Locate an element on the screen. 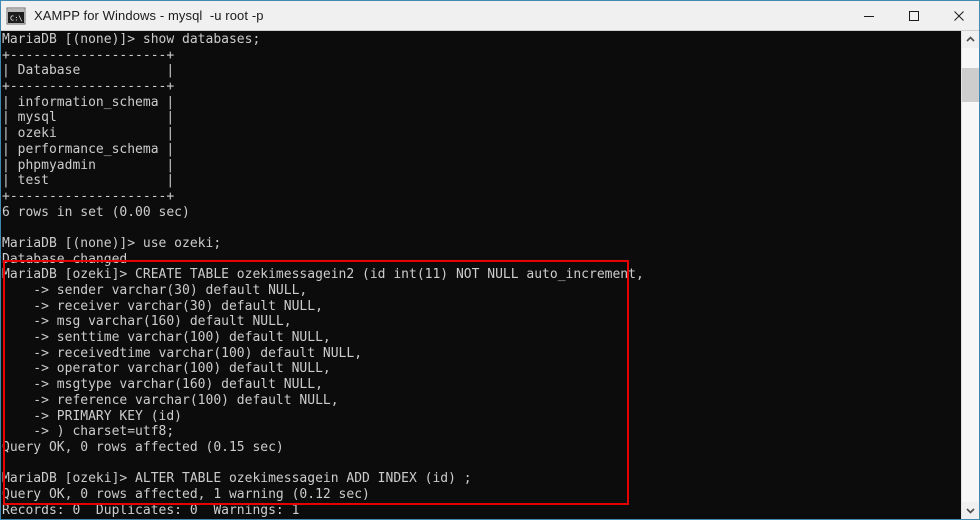  terminal-line: -> PRIMARY KEY (id) is located at coordinates (92, 416).